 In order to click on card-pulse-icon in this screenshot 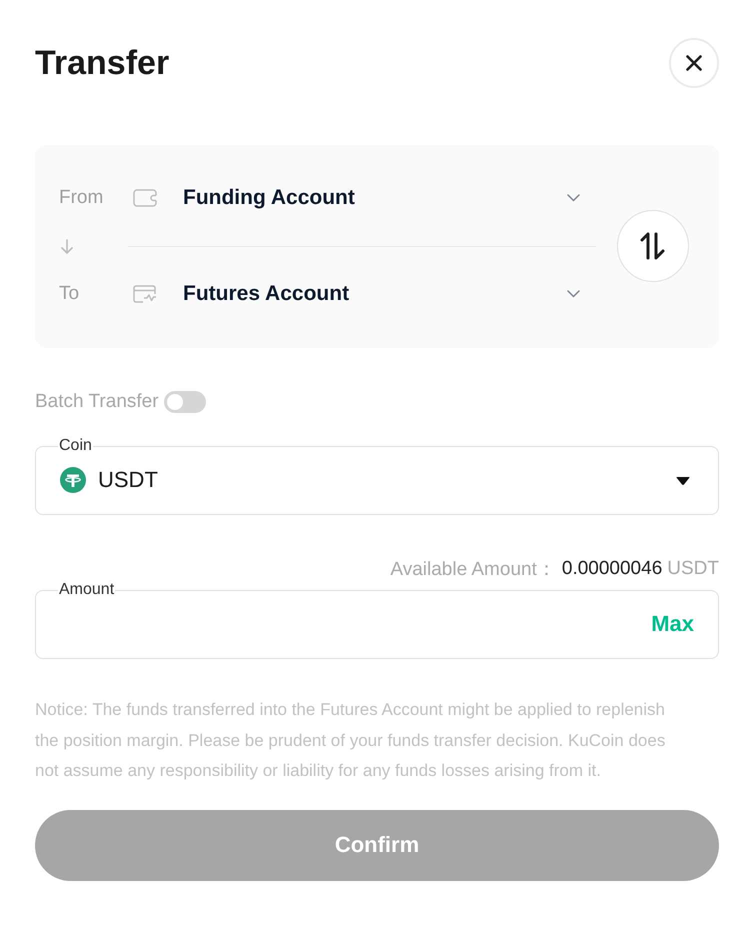, I will do `click(145, 294)`.